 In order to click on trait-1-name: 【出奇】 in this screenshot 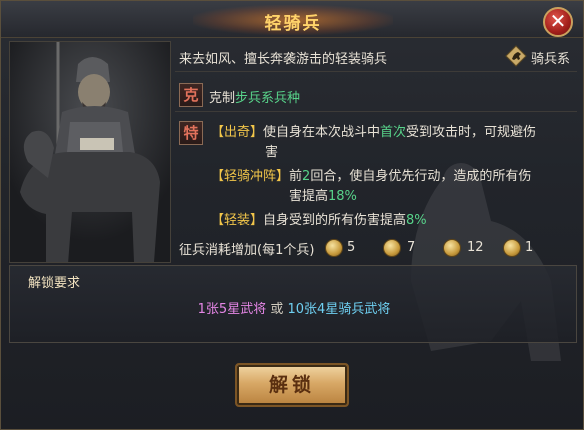, I will do `click(237, 132)`.